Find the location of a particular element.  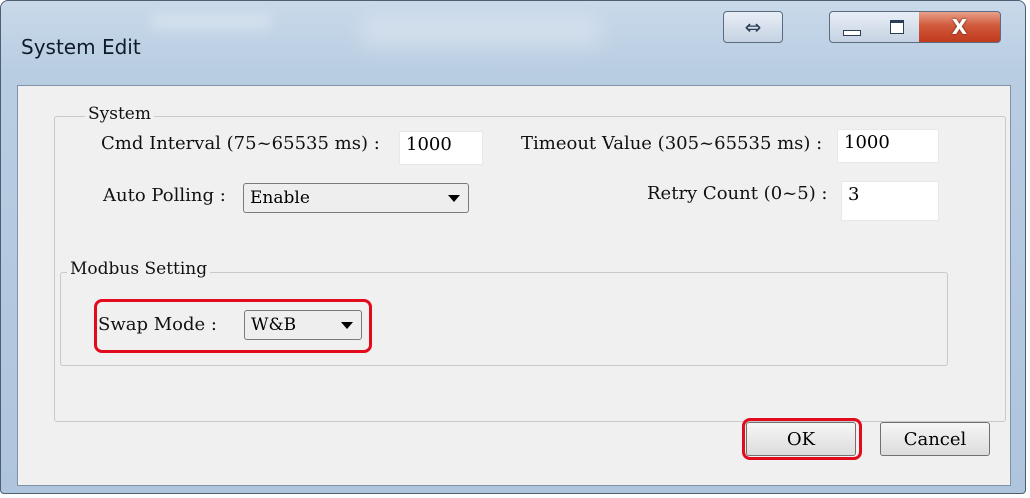

ok-button-highlight is located at coordinates (802, 439).